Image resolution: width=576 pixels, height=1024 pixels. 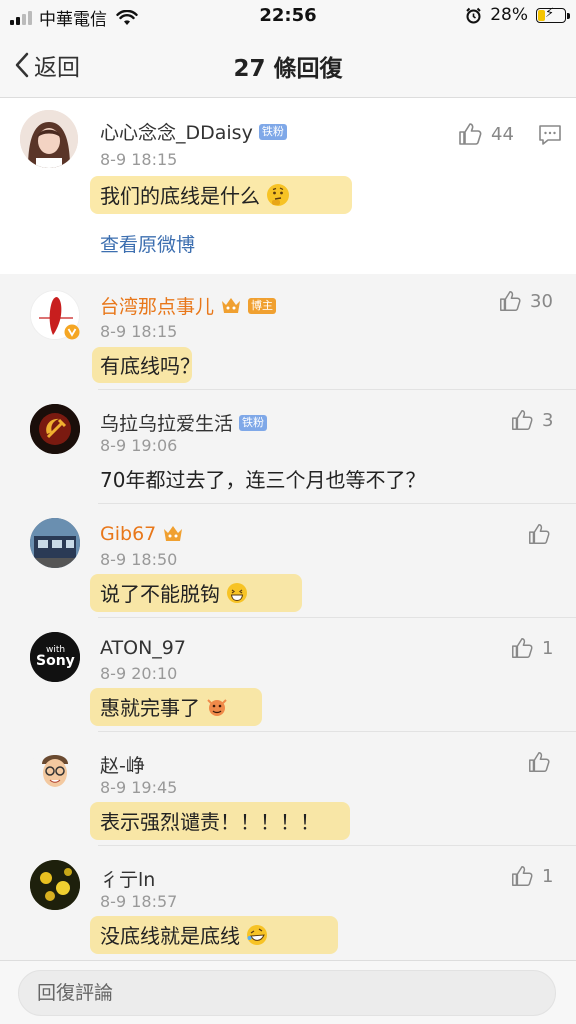 What do you see at coordinates (217, 707) in the screenshot?
I see `crab-face-icon` at bounding box center [217, 707].